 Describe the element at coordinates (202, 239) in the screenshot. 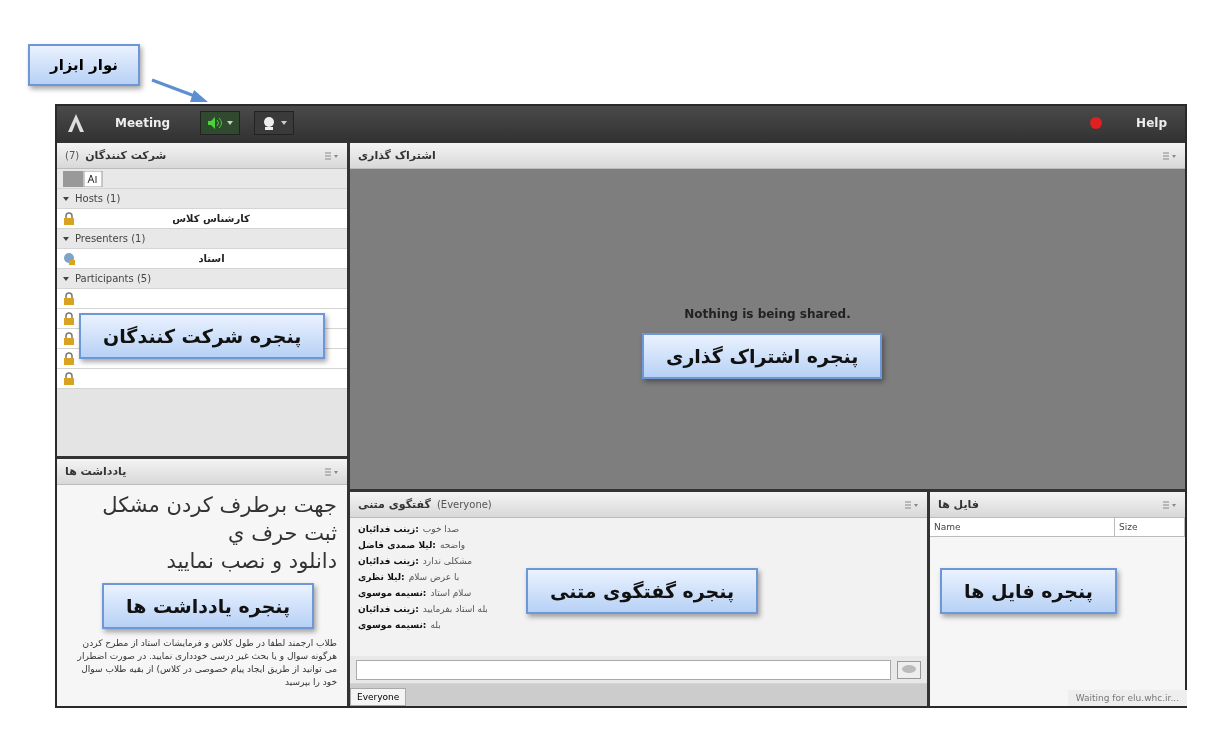

I see `group-header: Presenters (1)` at that location.